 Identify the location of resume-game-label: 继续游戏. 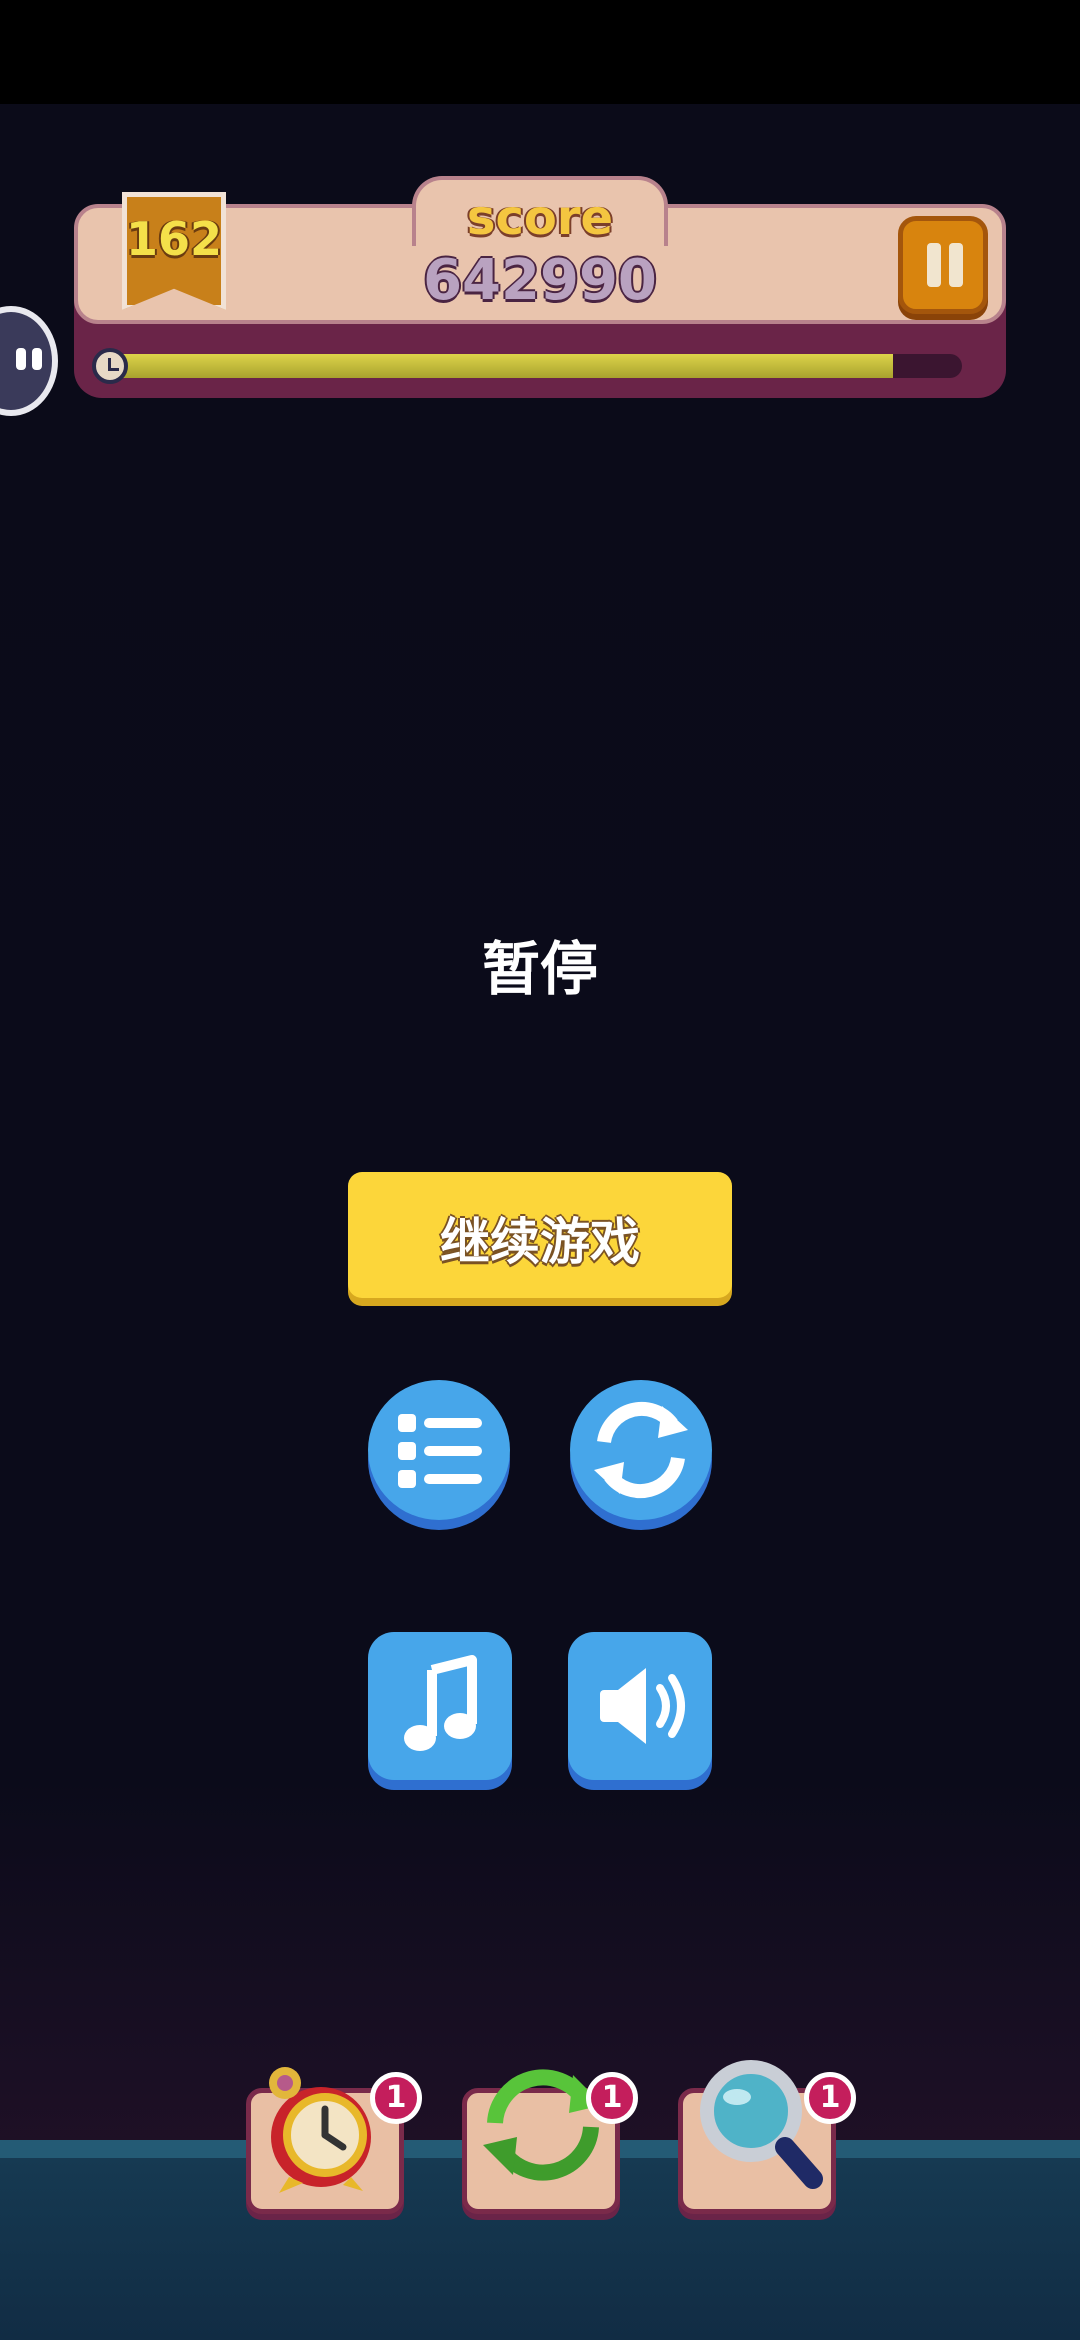
(540, 1242).